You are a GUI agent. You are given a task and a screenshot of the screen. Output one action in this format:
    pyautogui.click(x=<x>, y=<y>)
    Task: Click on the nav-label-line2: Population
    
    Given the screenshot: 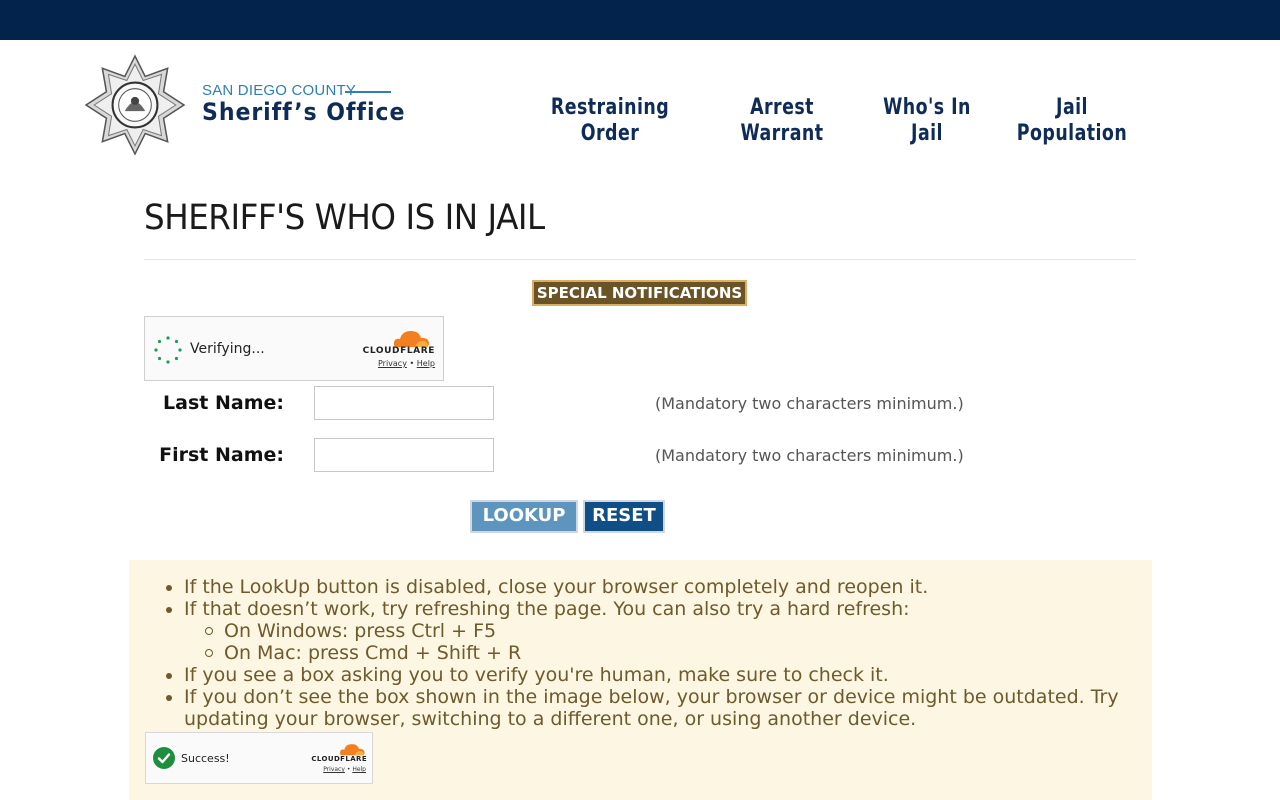 What is the action you would take?
    pyautogui.click(x=1072, y=133)
    